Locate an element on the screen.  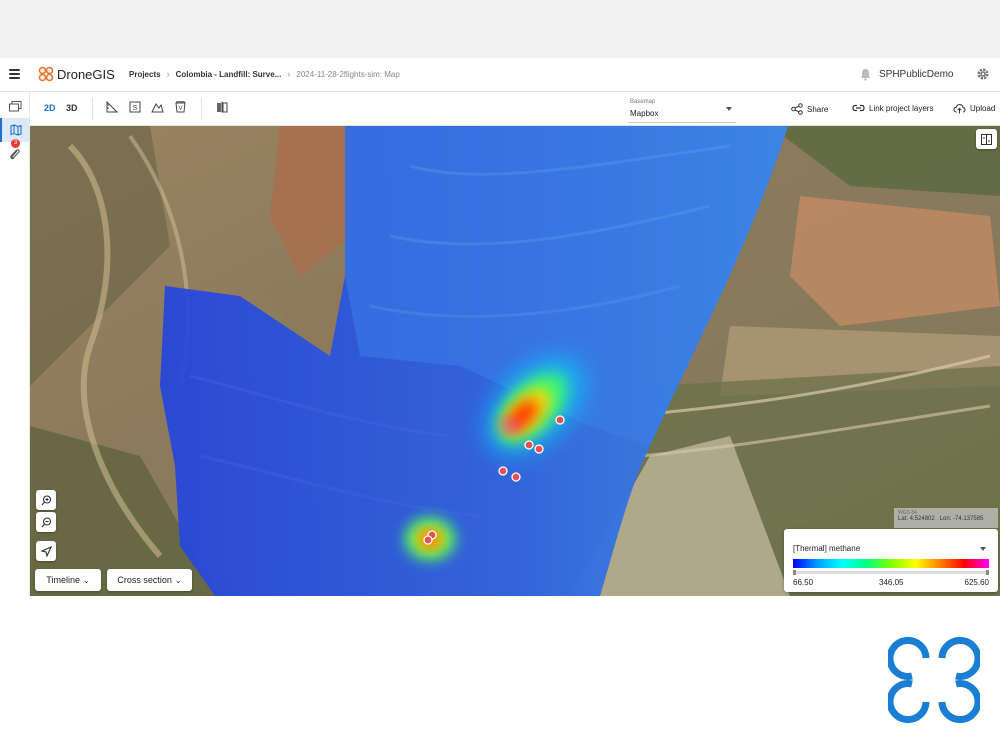
share-button: Share is located at coordinates (809, 109).